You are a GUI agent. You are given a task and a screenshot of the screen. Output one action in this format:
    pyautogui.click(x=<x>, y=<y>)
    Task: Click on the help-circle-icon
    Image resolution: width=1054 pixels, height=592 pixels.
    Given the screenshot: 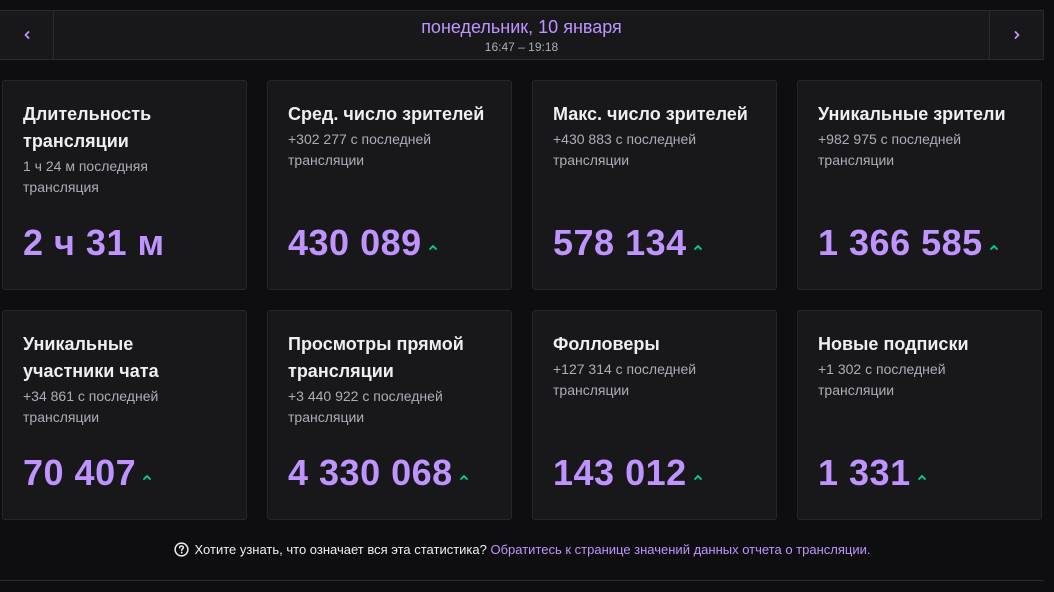 What is the action you would take?
    pyautogui.click(x=181, y=549)
    